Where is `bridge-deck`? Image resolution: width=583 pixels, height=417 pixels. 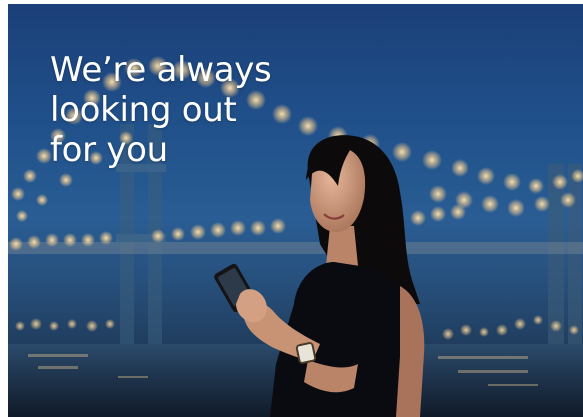
bridge-deck is located at coordinates (295, 229).